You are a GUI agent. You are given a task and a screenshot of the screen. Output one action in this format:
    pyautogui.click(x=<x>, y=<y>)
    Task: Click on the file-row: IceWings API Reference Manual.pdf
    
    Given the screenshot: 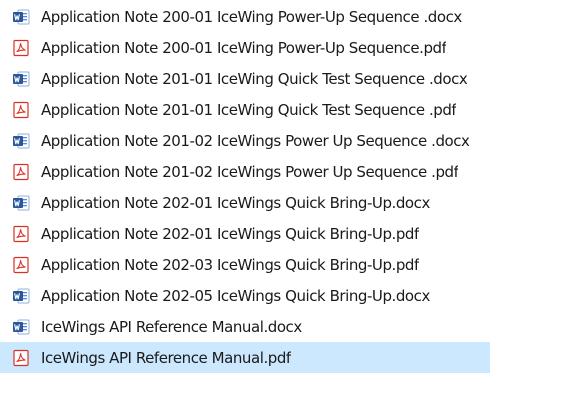 What is the action you would take?
    pyautogui.click(x=245, y=357)
    